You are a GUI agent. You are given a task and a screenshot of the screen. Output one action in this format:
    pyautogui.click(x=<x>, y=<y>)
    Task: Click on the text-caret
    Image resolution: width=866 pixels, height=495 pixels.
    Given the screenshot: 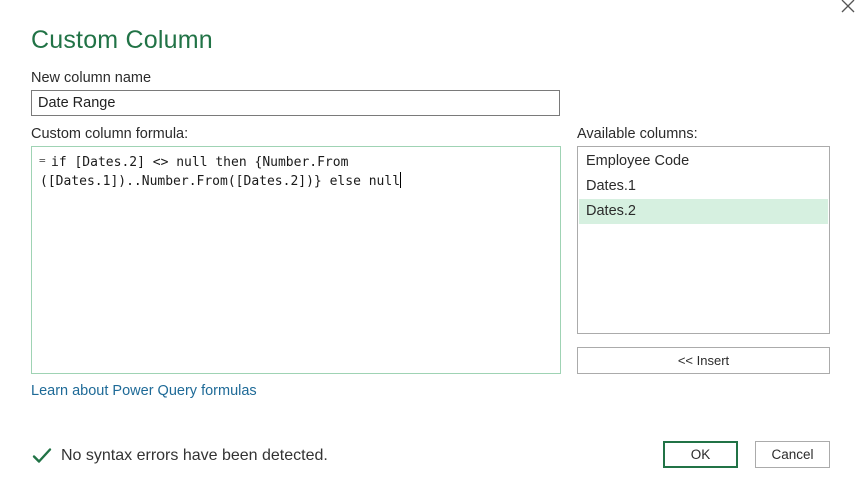 What is the action you would take?
    pyautogui.click(x=401, y=180)
    